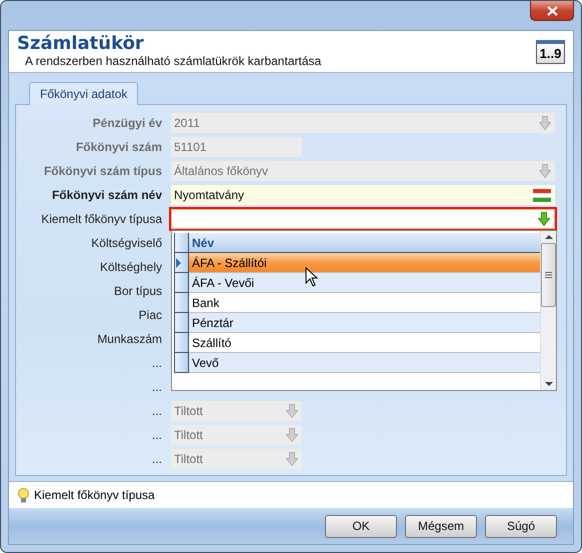  I want to click on field-label: Költséghely, so click(130, 267).